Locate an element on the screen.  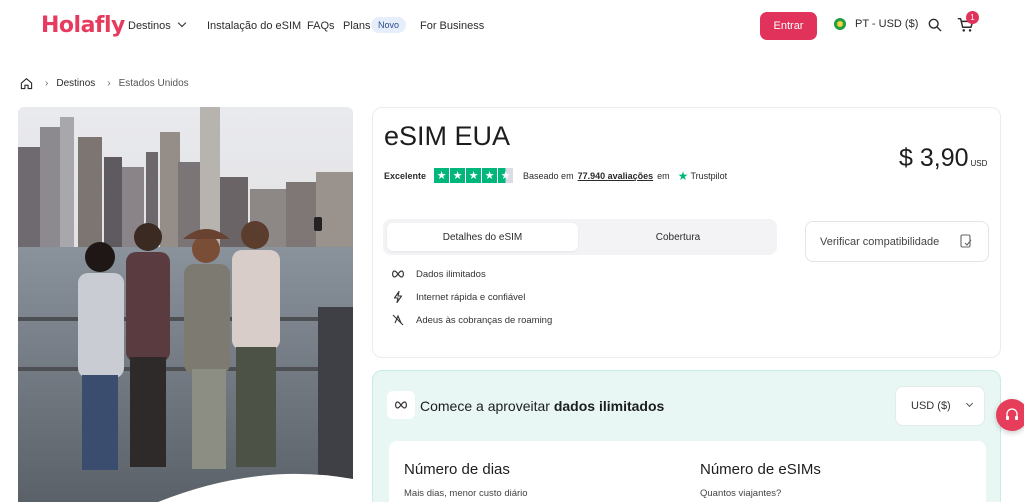
nav-instalacao: Instalação do eSIM is located at coordinates (254, 26).